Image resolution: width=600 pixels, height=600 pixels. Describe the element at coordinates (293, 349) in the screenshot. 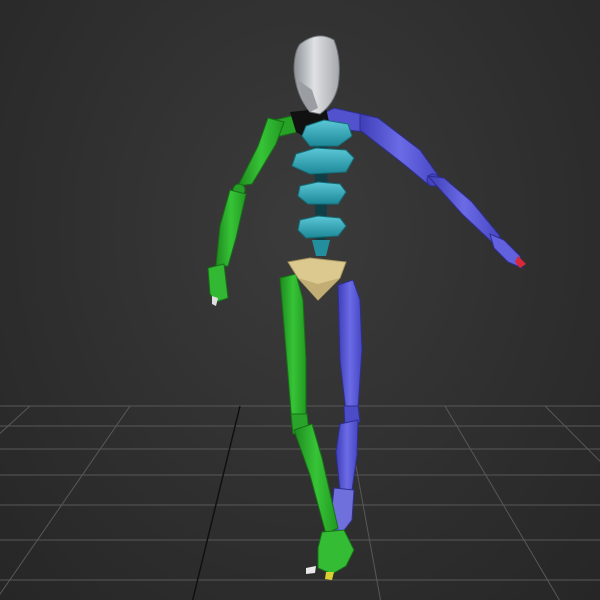

I see `left-thigh` at that location.